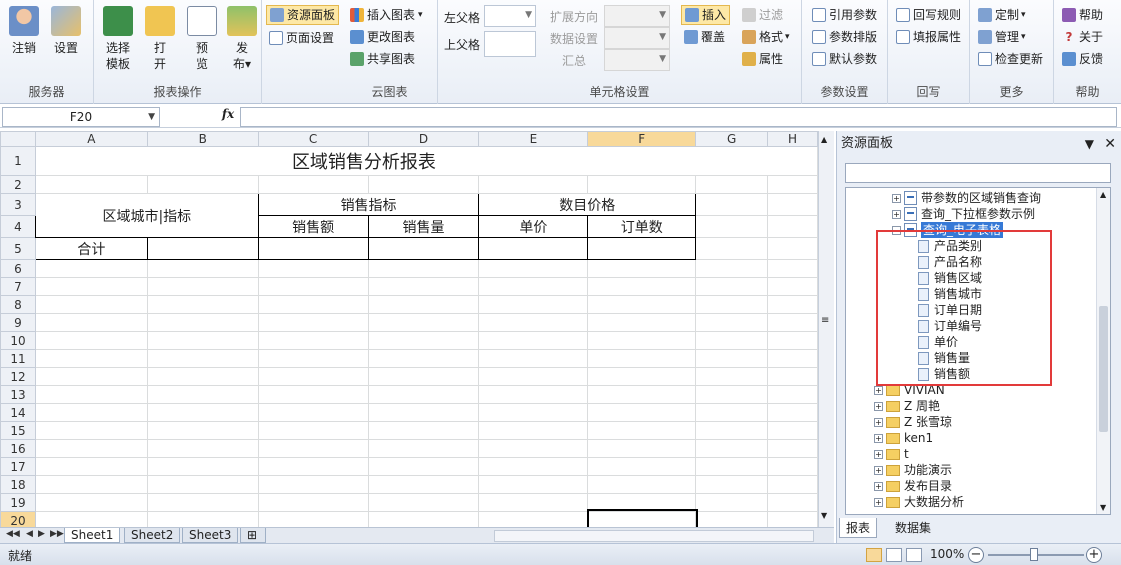 The width and height of the screenshot is (1121, 565). I want to click on page-break-view-icon, so click(914, 555).